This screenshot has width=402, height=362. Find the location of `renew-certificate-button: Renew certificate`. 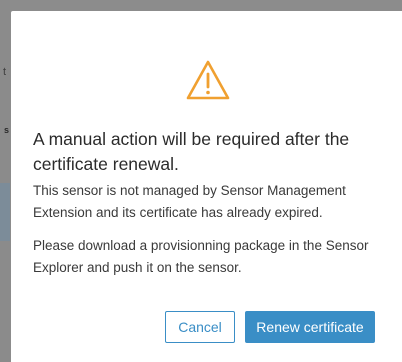

renew-certificate-button: Renew certificate is located at coordinates (310, 327).